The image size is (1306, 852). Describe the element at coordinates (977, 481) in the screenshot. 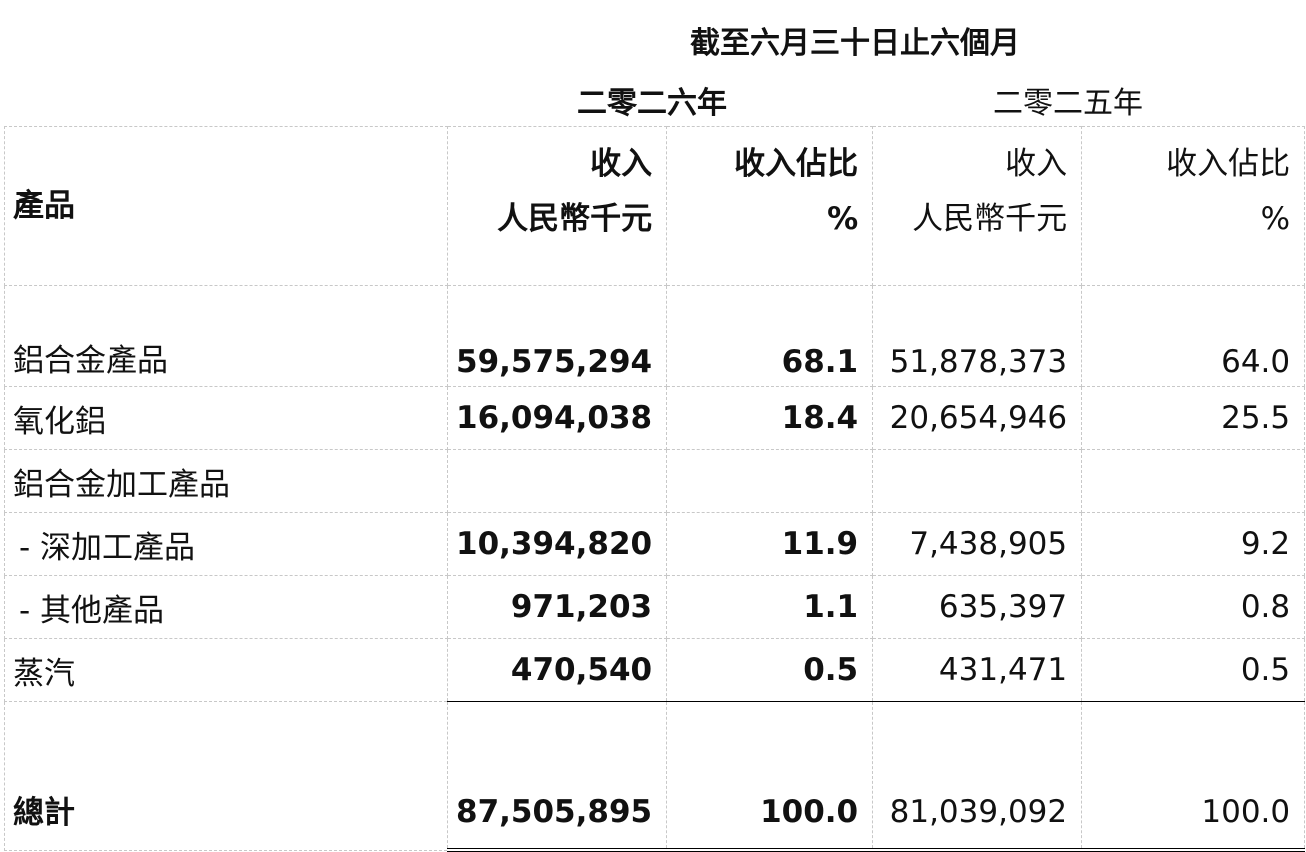

I see `revenue-2025-cell` at that location.